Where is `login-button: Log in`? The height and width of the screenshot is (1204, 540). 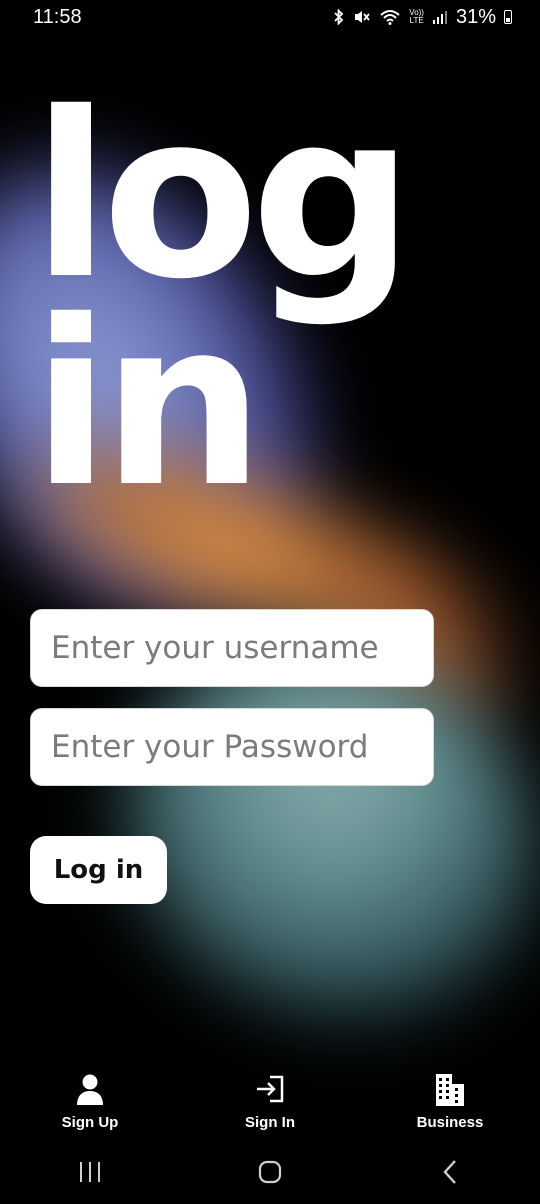
login-button: Log in is located at coordinates (98, 870).